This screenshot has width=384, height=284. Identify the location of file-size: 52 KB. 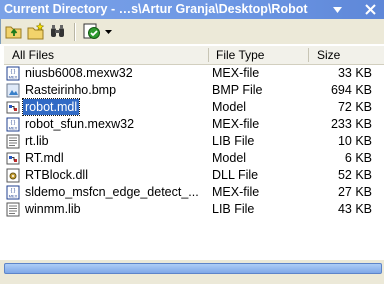
(354, 175).